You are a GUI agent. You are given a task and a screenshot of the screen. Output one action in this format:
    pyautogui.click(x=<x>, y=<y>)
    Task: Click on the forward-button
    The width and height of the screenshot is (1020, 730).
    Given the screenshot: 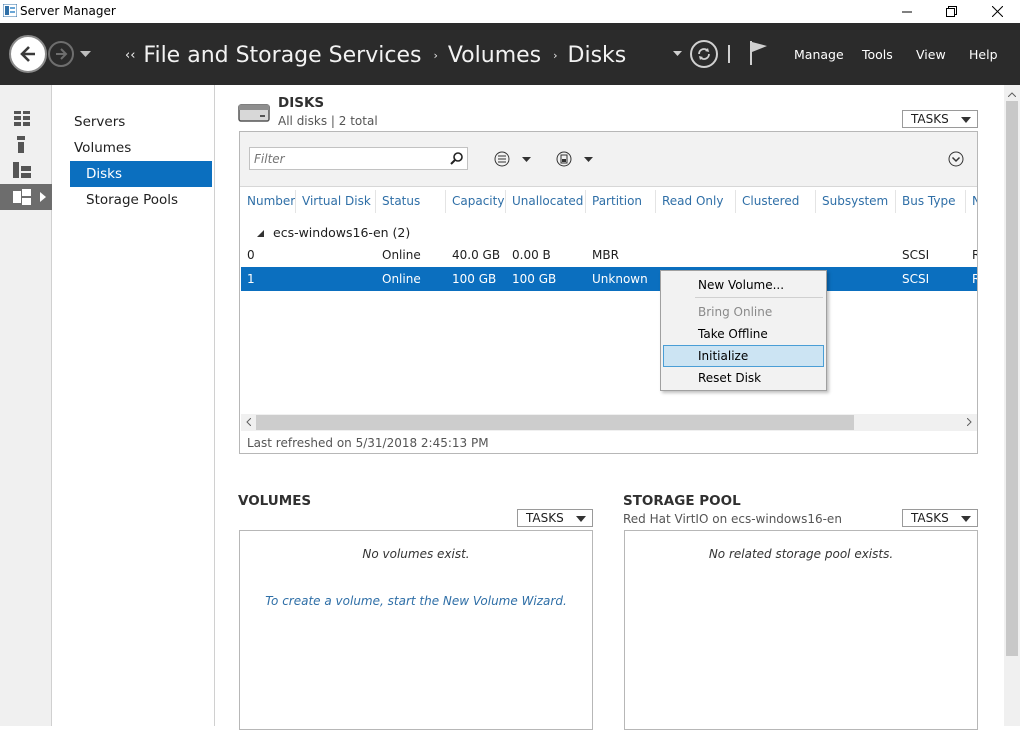 What is the action you would take?
    pyautogui.click(x=61, y=54)
    